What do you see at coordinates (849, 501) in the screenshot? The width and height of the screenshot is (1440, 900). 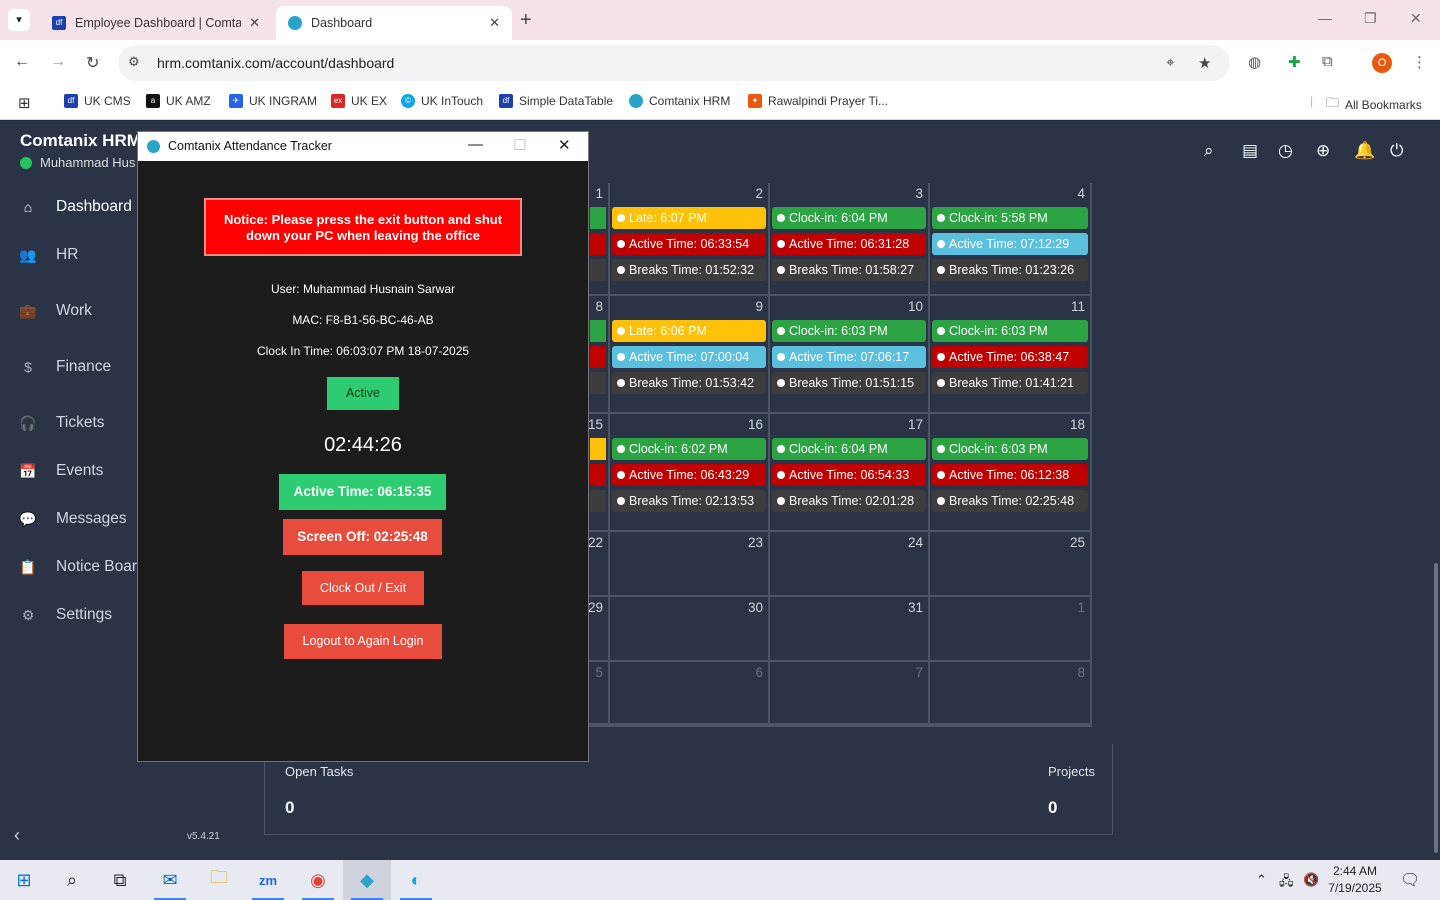 I see `attendance-event-breaks: Breaks Time: 02:01:28` at bounding box center [849, 501].